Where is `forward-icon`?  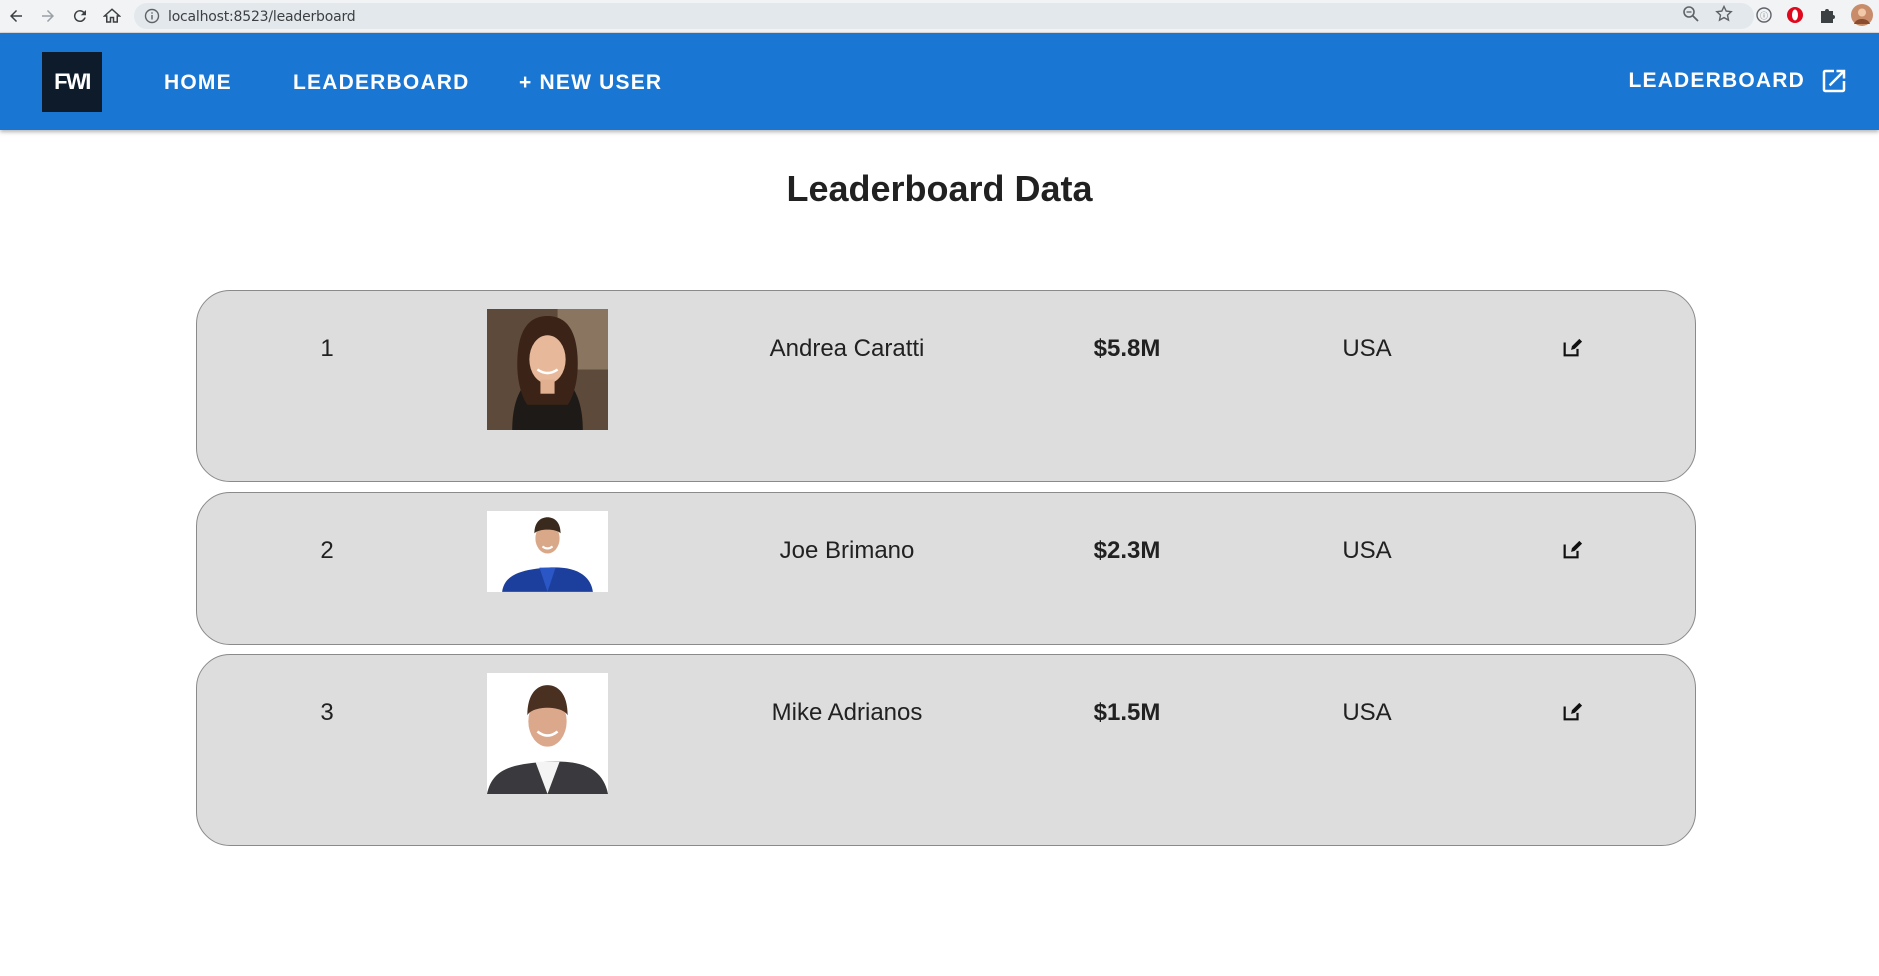
forward-icon is located at coordinates (48, 16).